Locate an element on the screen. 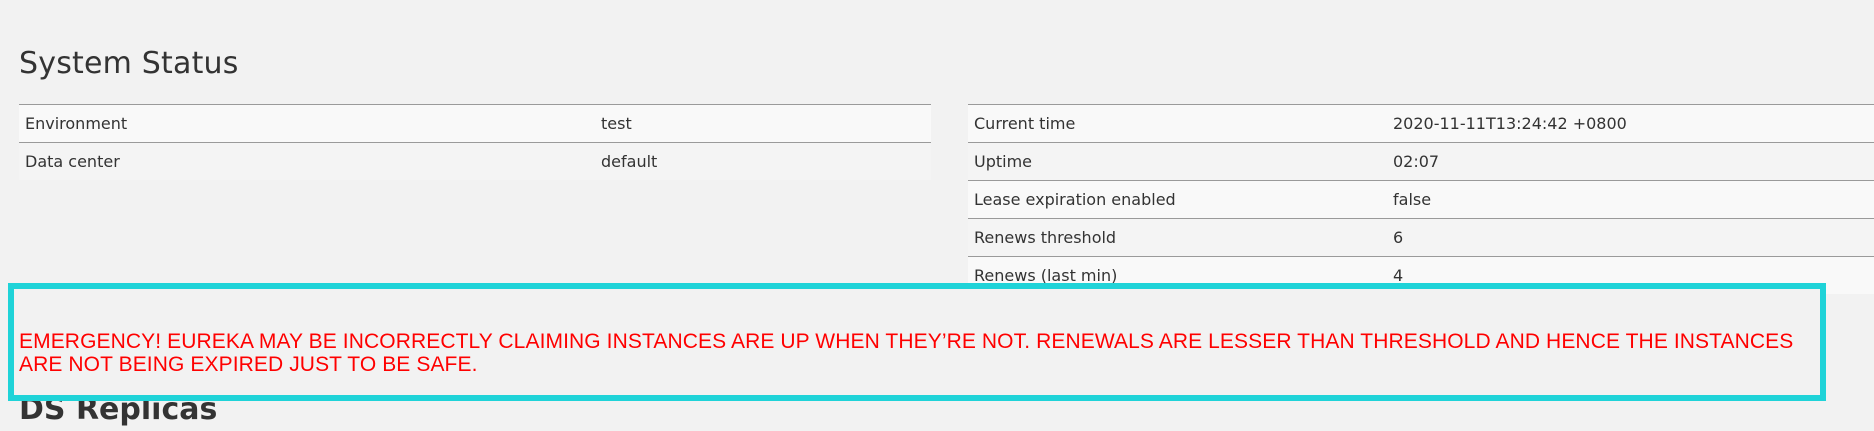 This screenshot has width=1874, height=431. table-row: Uptime 02:07 is located at coordinates (1421, 161).